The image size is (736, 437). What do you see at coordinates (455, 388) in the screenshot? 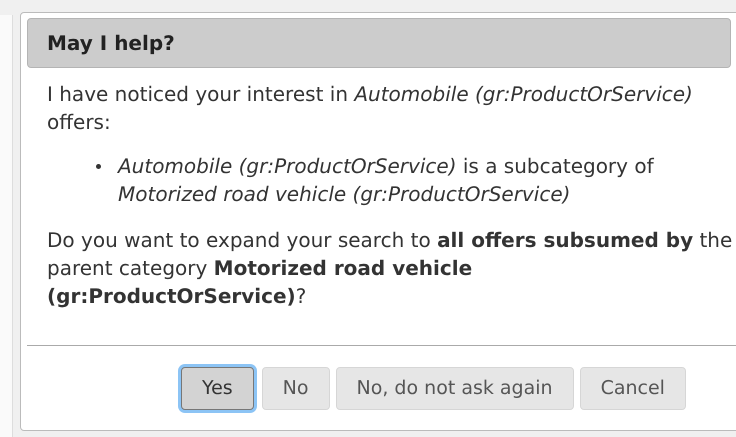
I see `dialog-button: No, do not ask again` at bounding box center [455, 388].